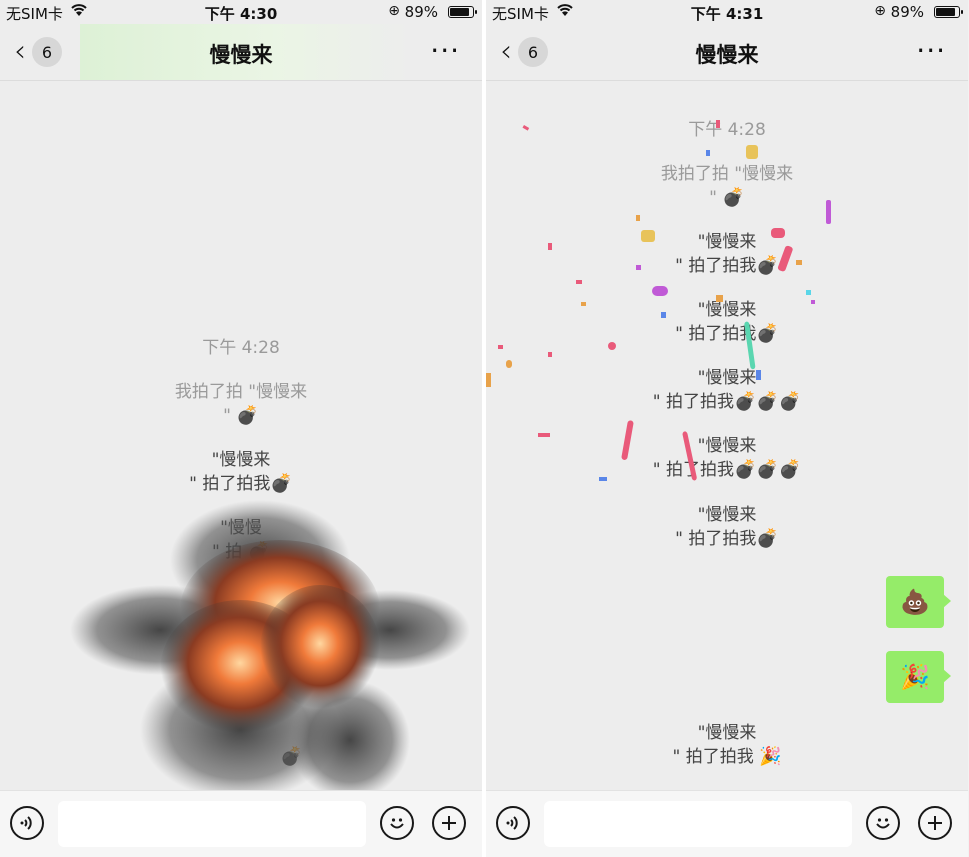 This screenshot has height=857, width=969. Describe the element at coordinates (727, 12) in the screenshot. I see `status-bar: 无SIM卡 下午 4:31 ⊕ 89%` at that location.